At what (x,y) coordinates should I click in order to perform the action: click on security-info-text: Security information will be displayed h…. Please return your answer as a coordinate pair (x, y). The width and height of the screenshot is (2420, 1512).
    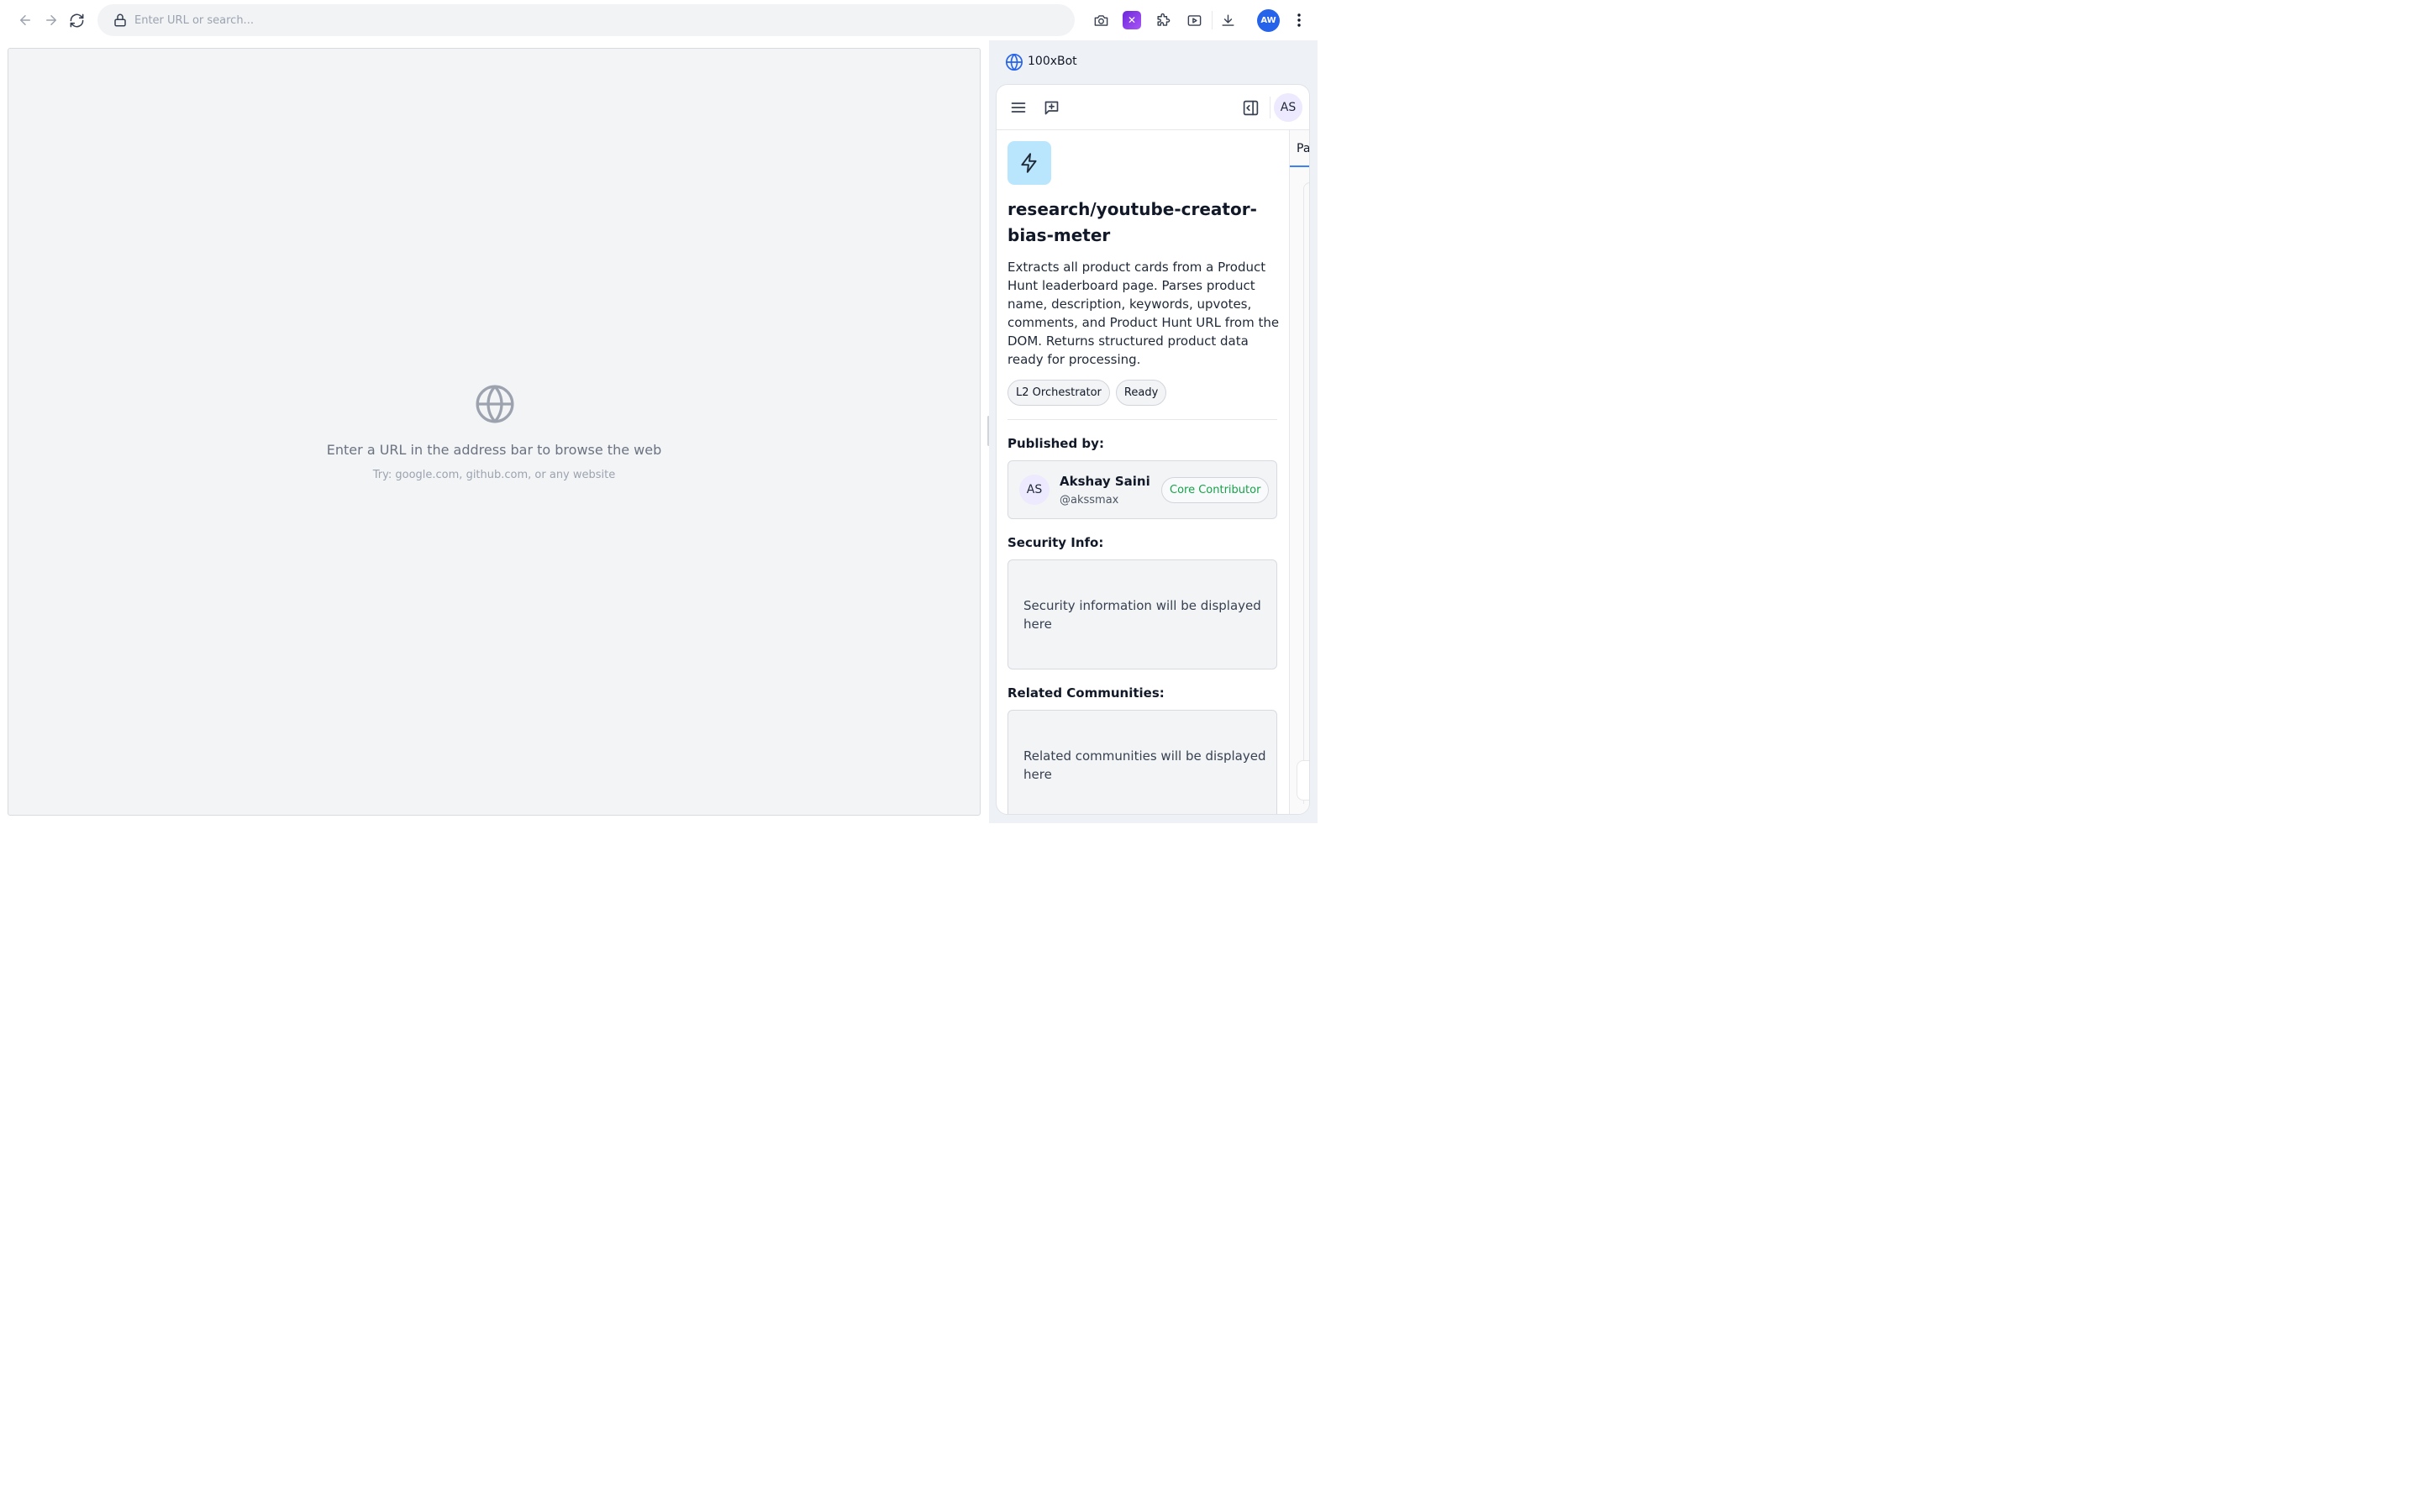
    Looking at the image, I should click on (1142, 615).